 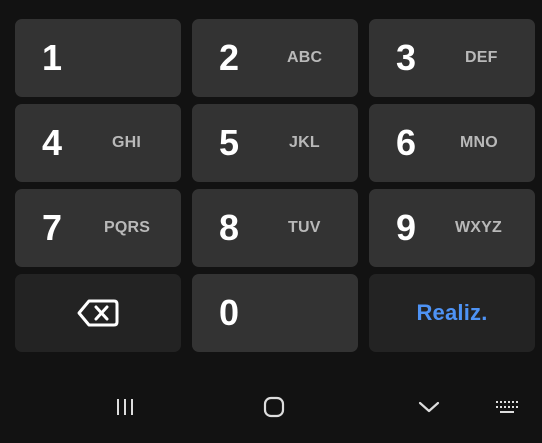 What do you see at coordinates (229, 312) in the screenshot?
I see `key-digit: 0` at bounding box center [229, 312].